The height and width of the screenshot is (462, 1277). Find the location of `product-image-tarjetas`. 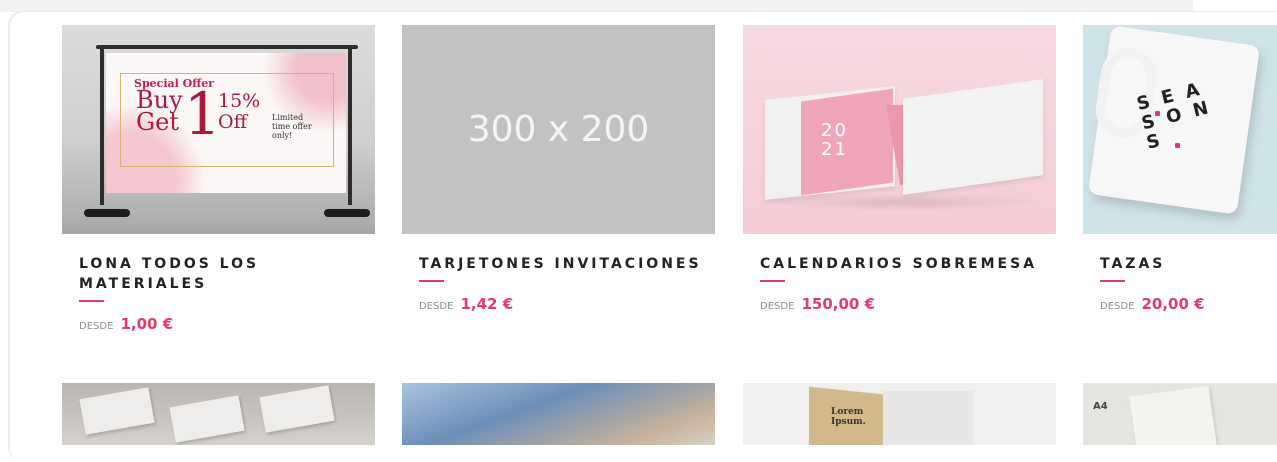

product-image-tarjetas is located at coordinates (218, 414).